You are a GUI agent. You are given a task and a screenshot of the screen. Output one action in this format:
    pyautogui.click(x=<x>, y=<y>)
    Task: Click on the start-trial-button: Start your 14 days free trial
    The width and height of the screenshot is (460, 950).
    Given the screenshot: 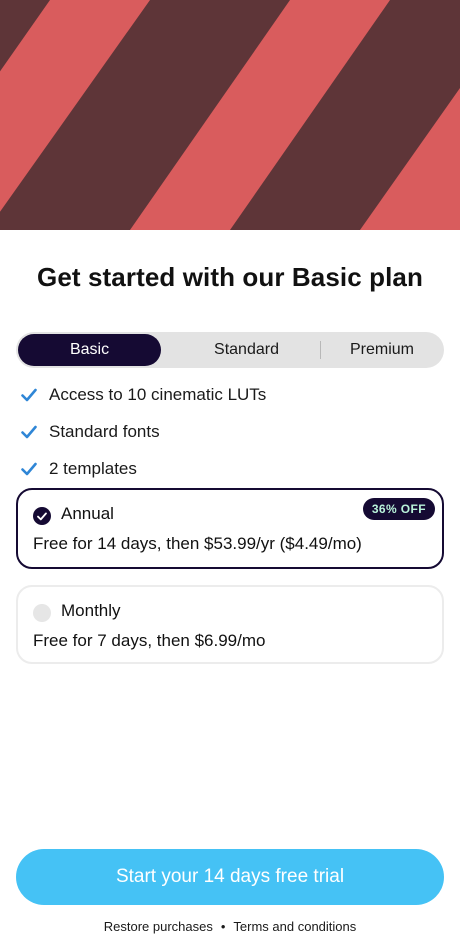 What is the action you would take?
    pyautogui.click(x=230, y=877)
    